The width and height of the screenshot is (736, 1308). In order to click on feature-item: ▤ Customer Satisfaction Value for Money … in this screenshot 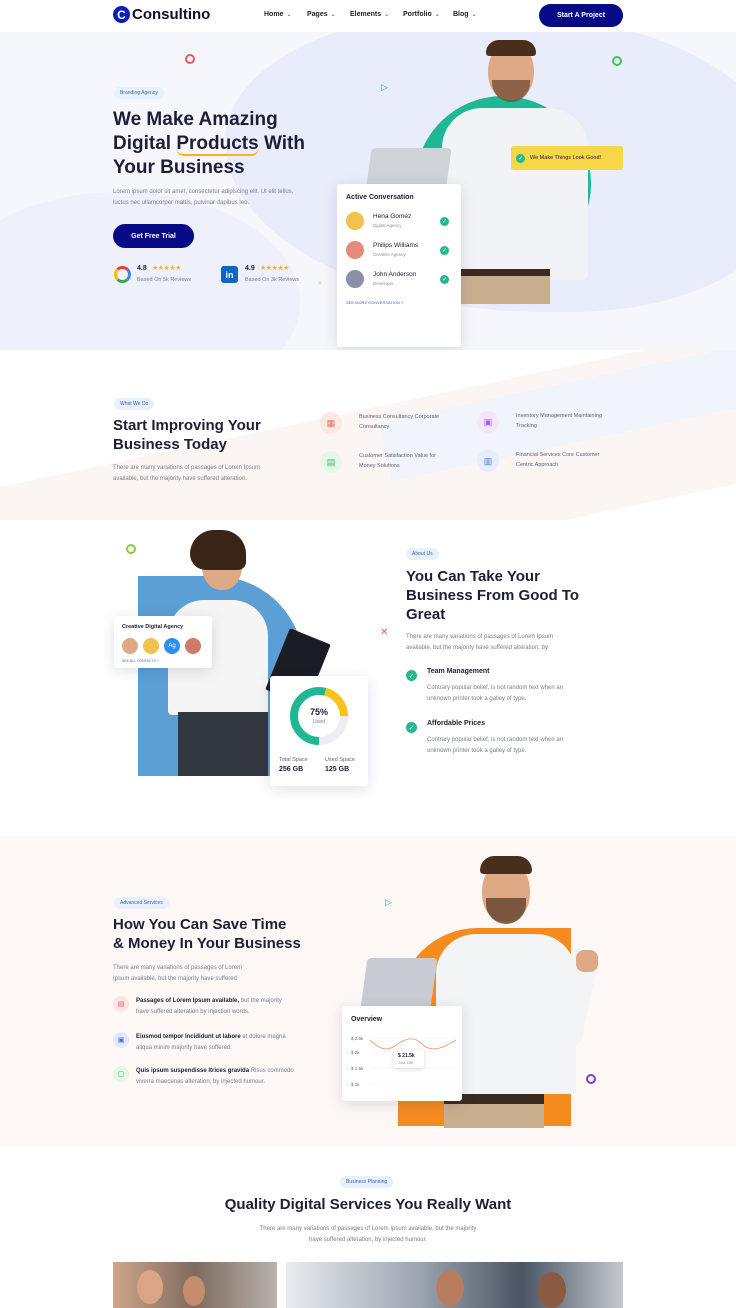, I will do `click(395, 464)`.